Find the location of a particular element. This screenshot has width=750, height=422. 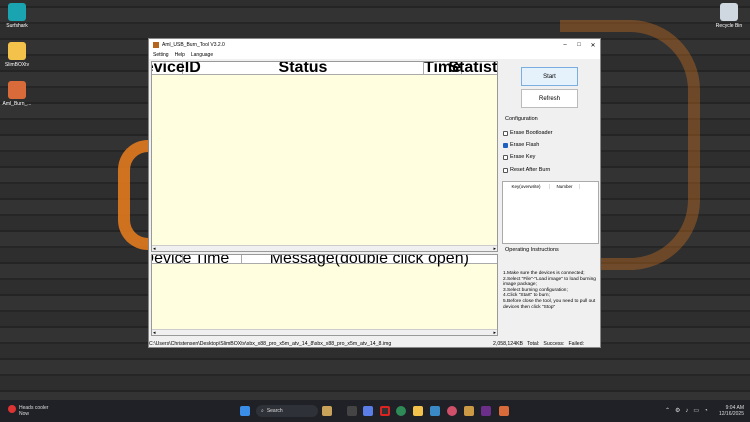

col-device: Device is located at coordinates (171, 261).